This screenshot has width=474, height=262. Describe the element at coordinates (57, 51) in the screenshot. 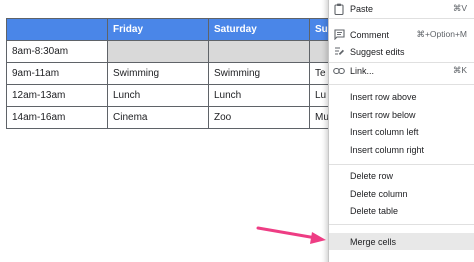

I see `table-cell-time: 8am-8:30am` at that location.